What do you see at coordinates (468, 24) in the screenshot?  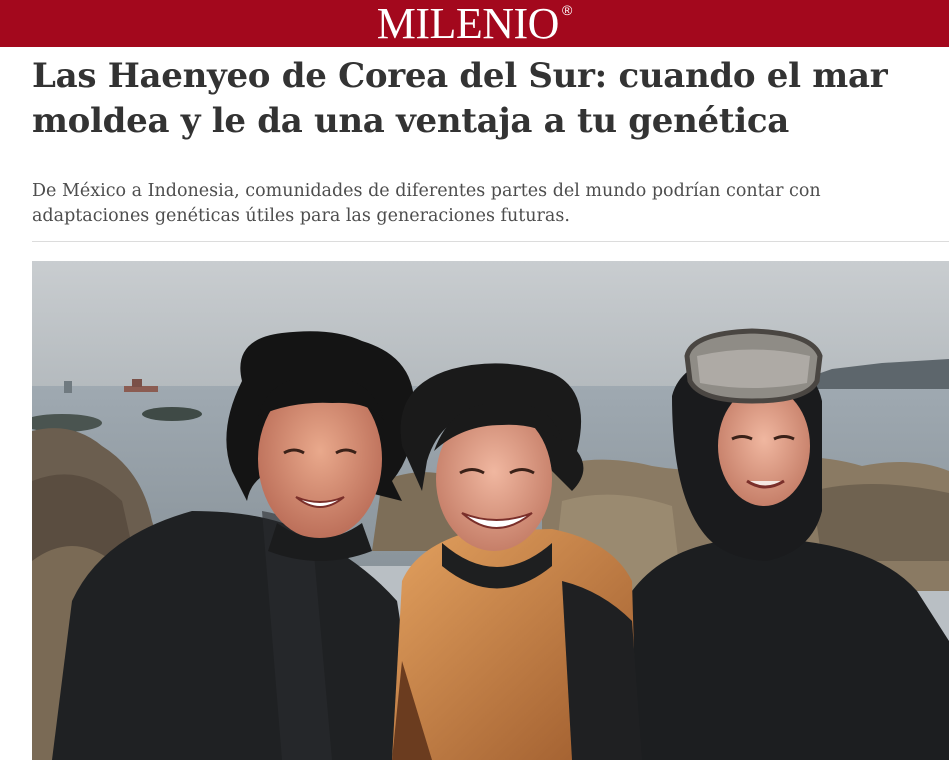 I see `milenio-logo: MILENIO` at bounding box center [468, 24].